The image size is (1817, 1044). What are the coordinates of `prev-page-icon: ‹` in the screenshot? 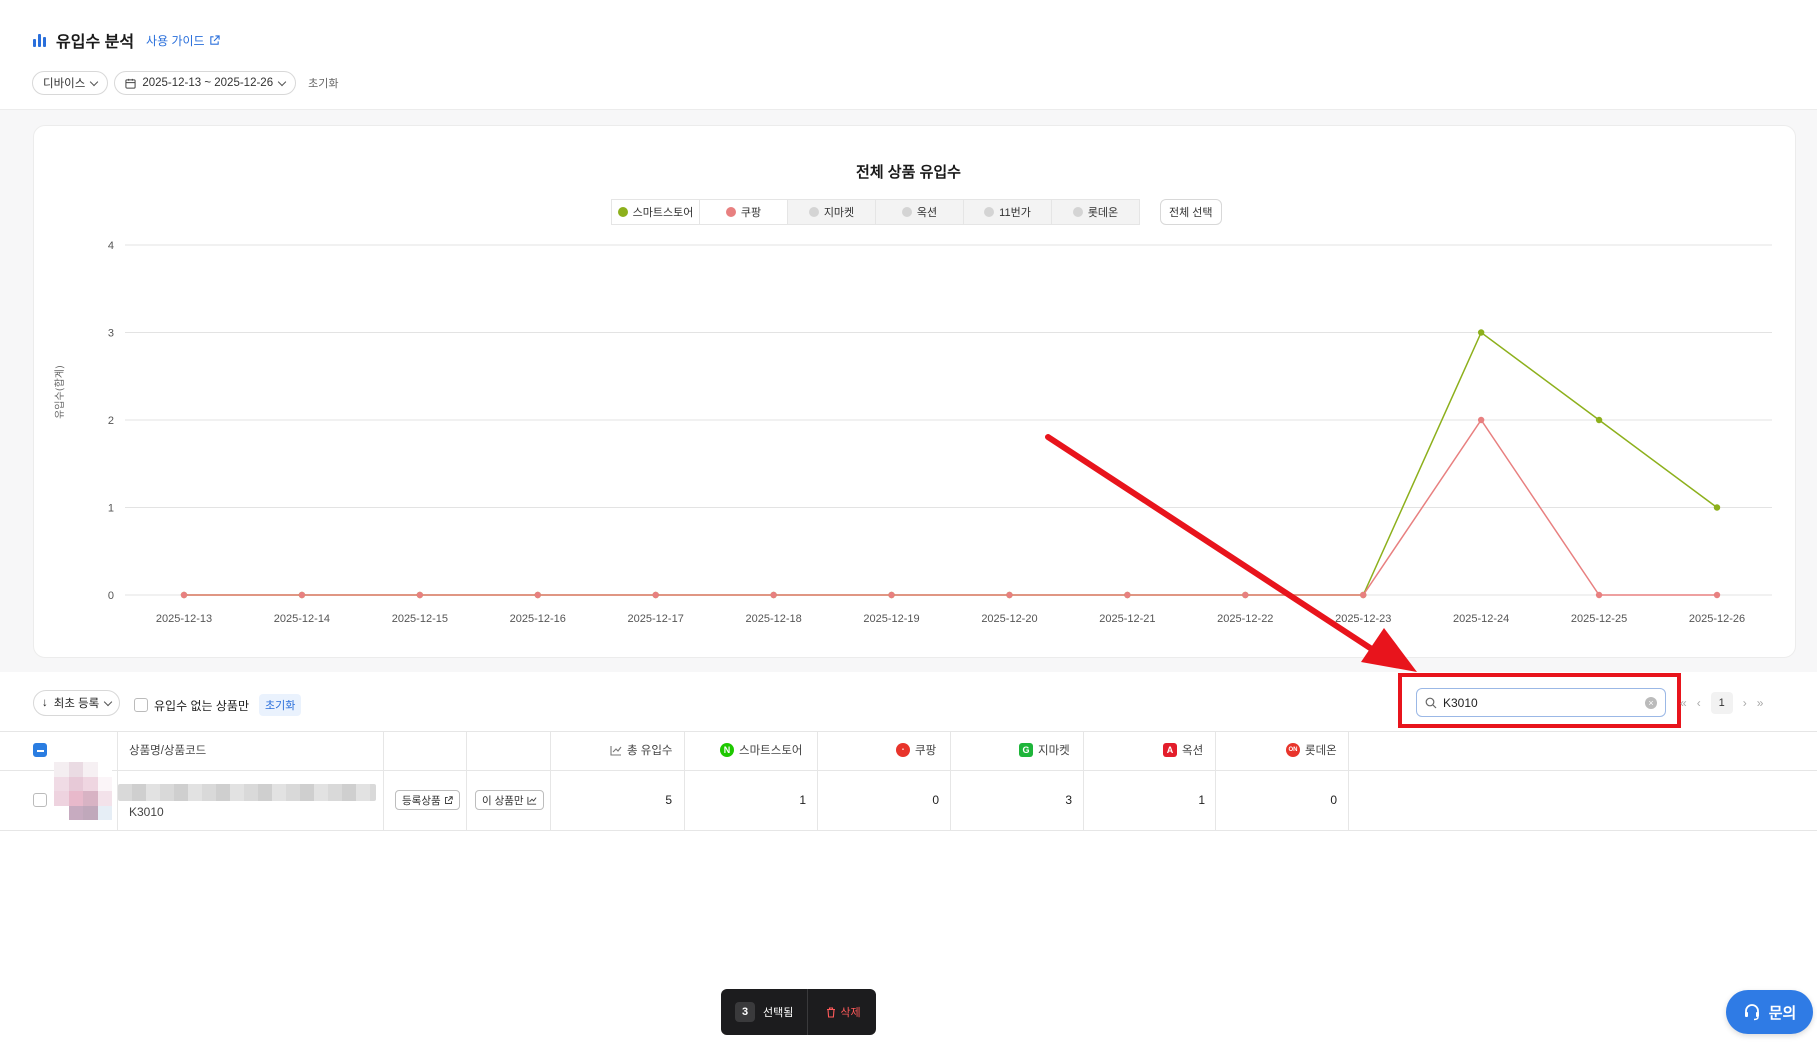 It's located at (1699, 703).